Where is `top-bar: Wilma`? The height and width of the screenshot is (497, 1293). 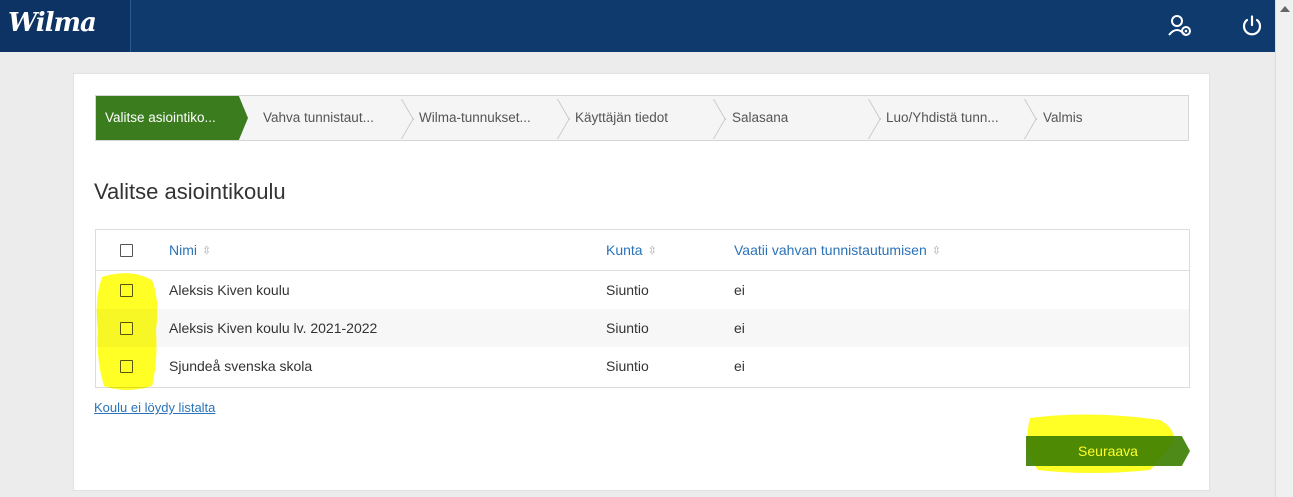 top-bar: Wilma is located at coordinates (637, 26).